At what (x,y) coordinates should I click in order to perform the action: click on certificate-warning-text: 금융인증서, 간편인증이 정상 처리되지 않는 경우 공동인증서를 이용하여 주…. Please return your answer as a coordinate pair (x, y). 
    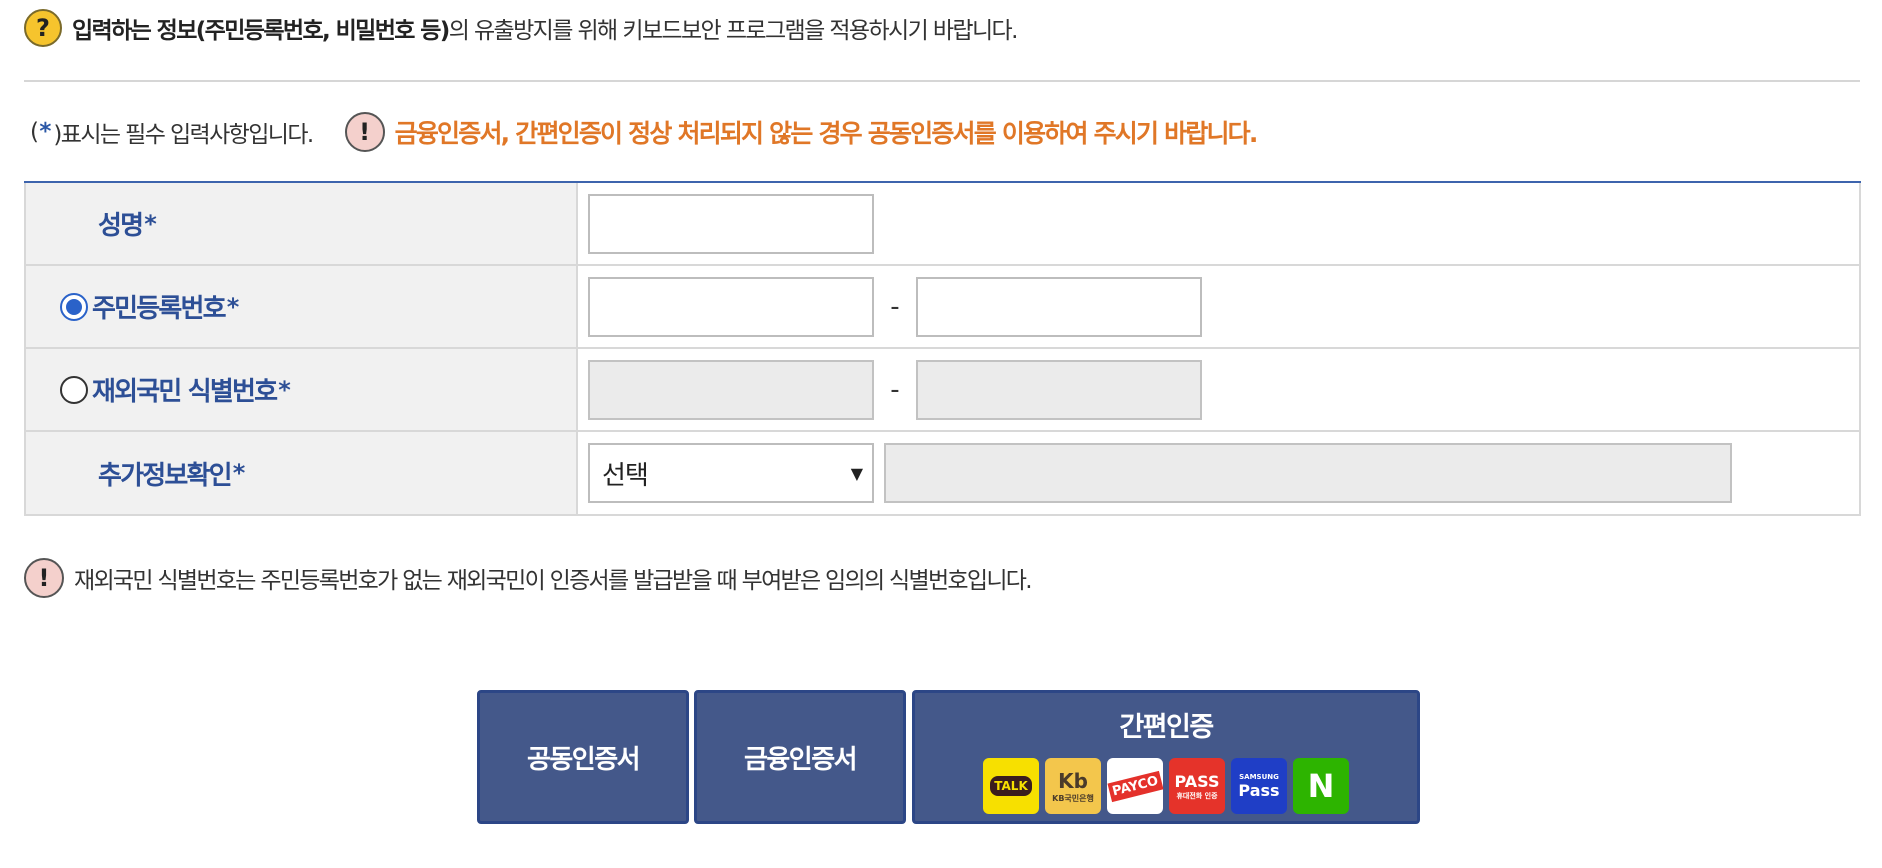
    Looking at the image, I should click on (826, 133).